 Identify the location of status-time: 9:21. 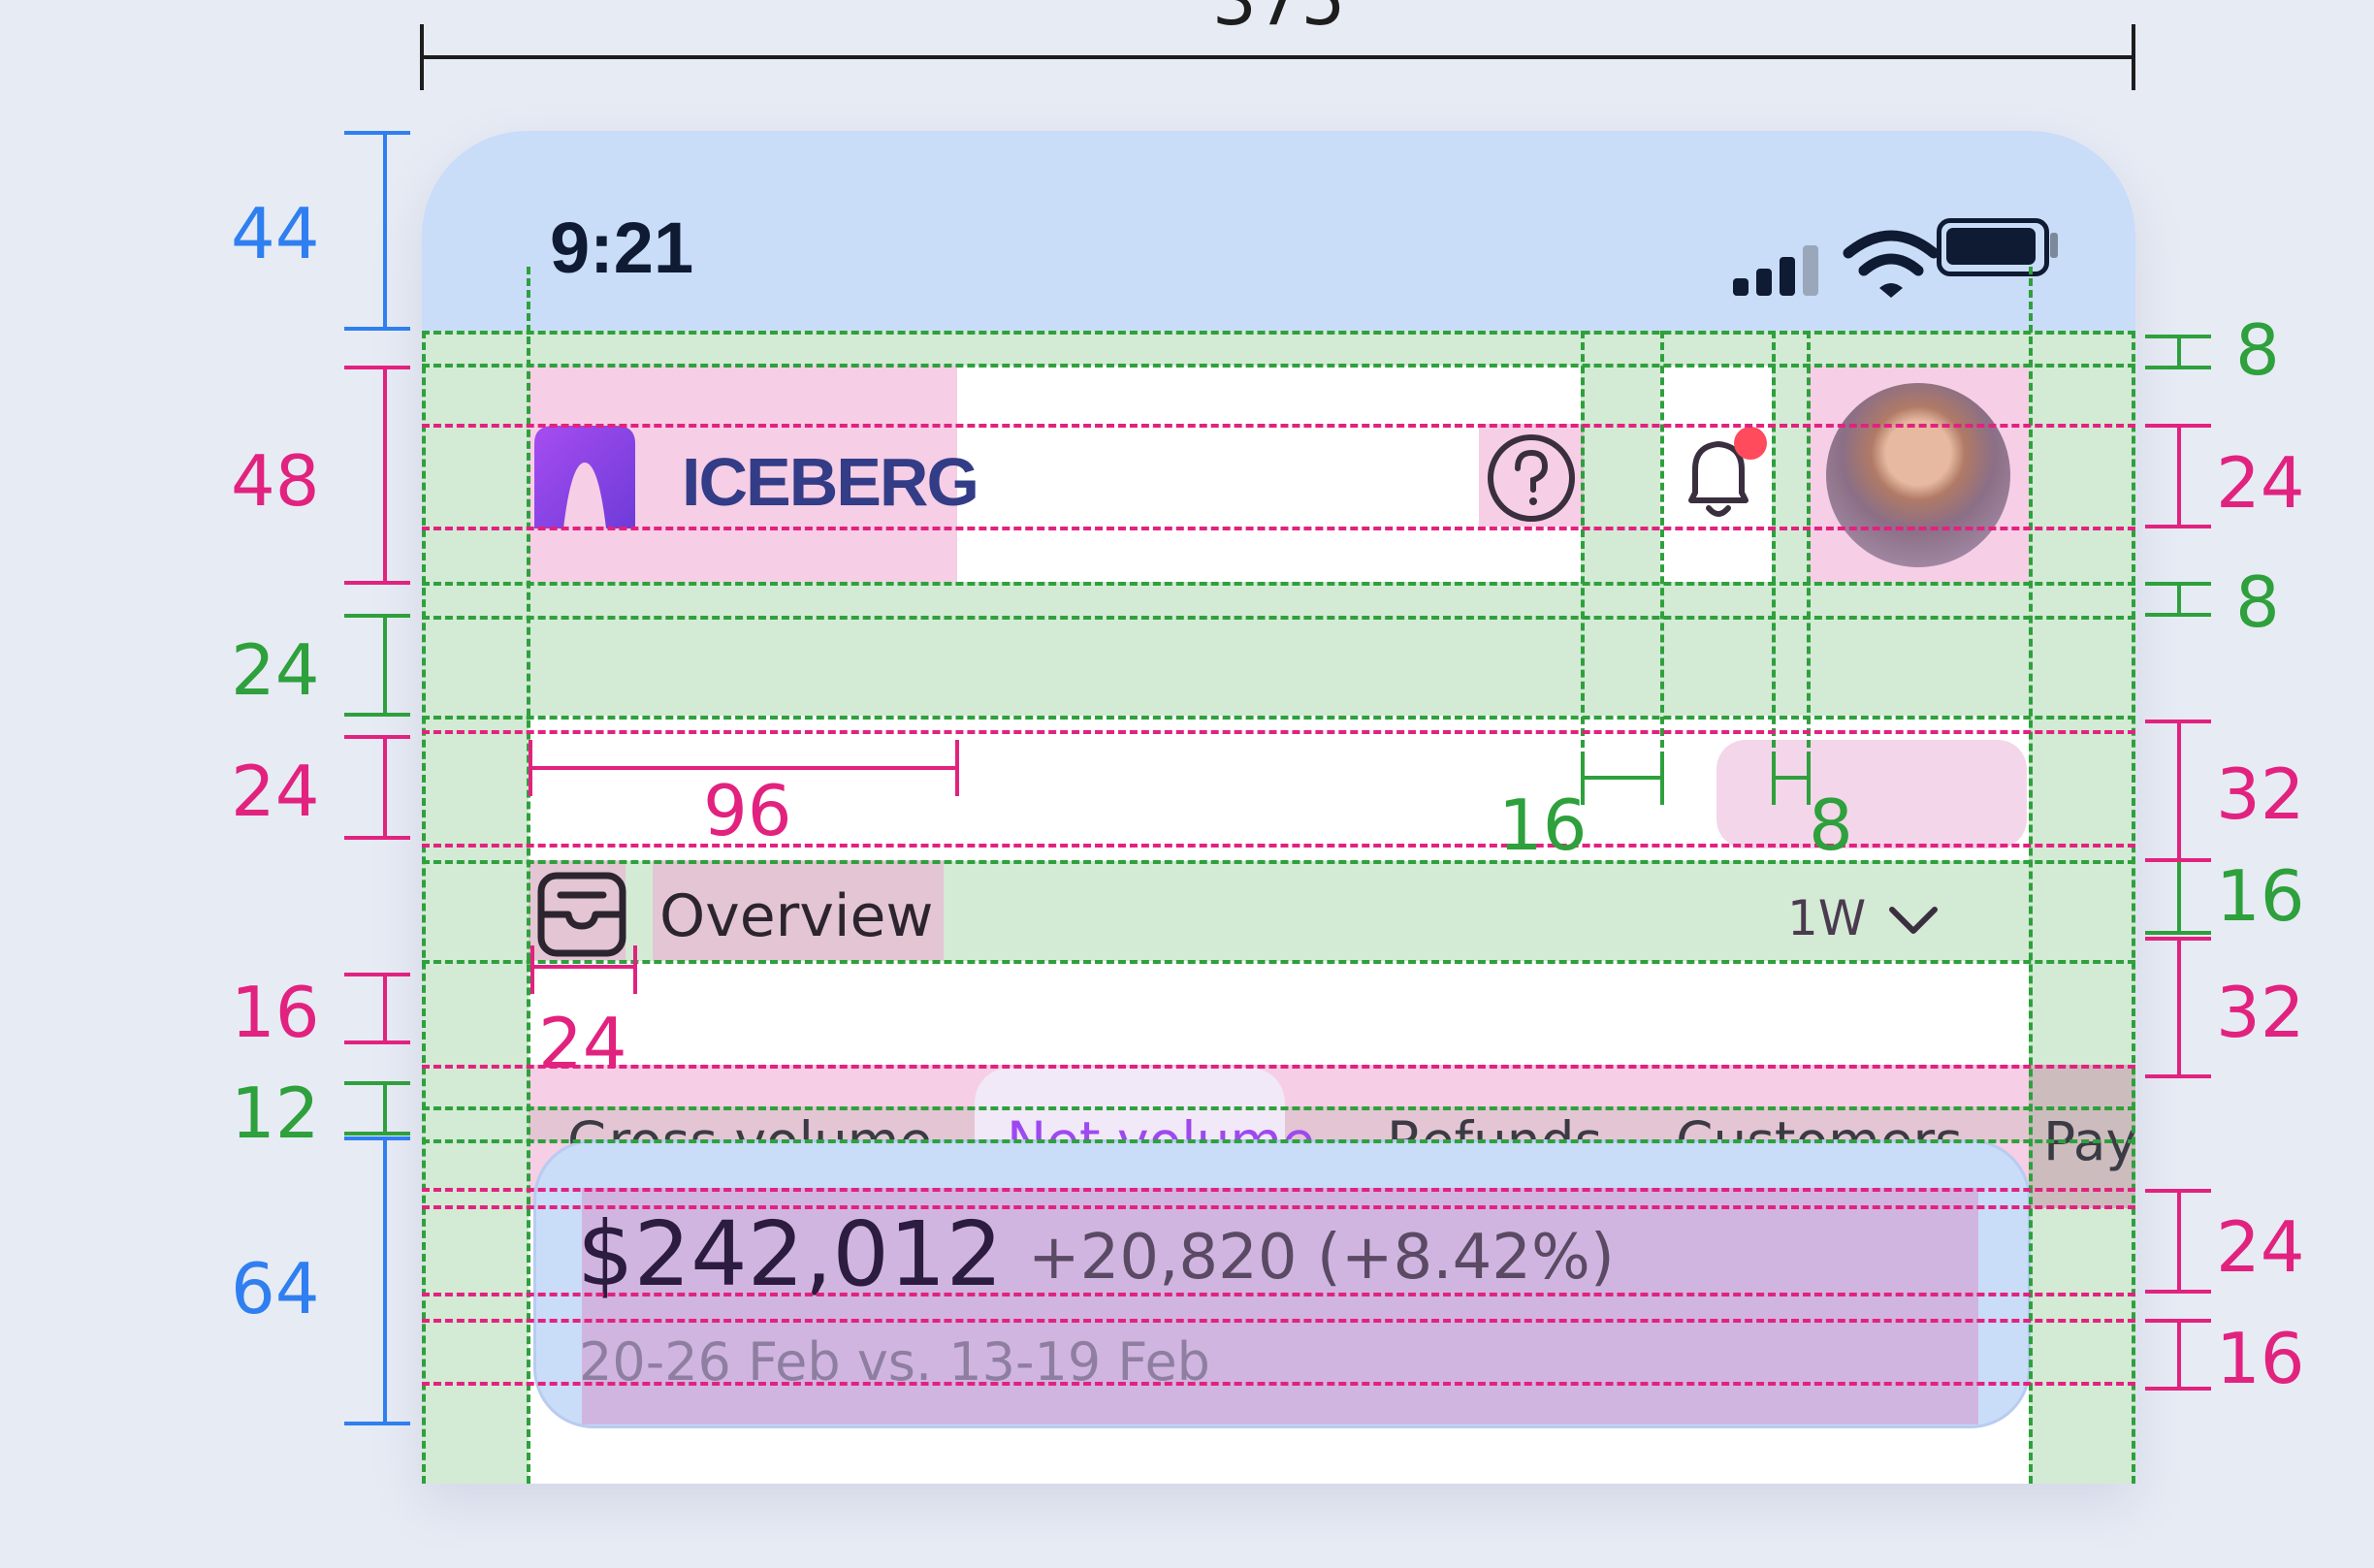
(622, 248).